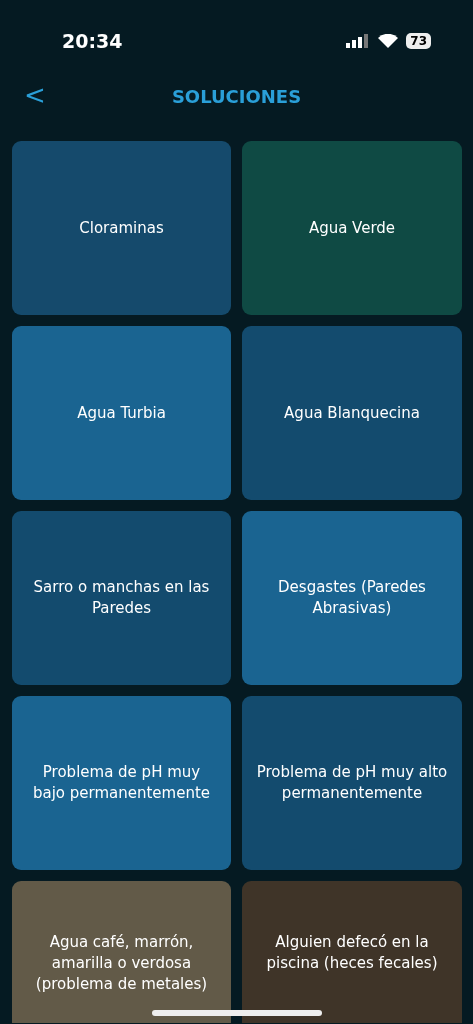 This screenshot has height=1024, width=473. Describe the element at coordinates (352, 598) in the screenshot. I see `solution-tile: Desgastes (Paredes Abrasivas)` at that location.